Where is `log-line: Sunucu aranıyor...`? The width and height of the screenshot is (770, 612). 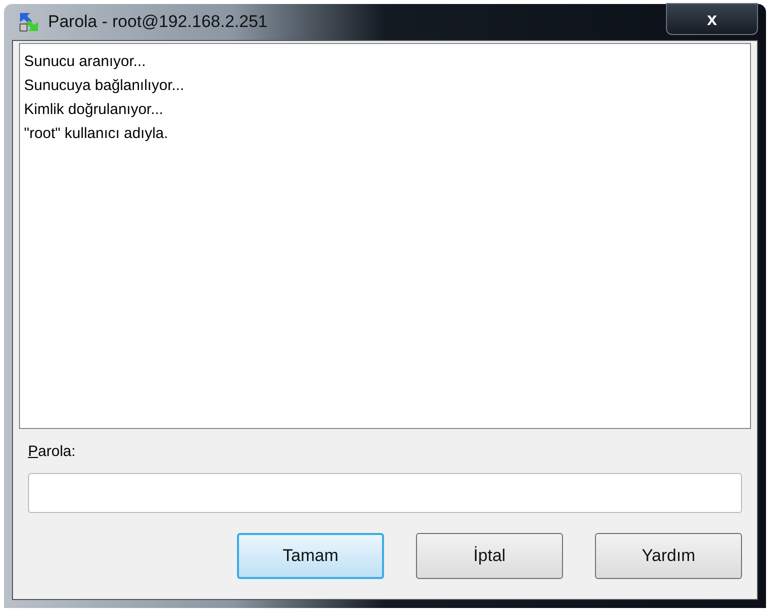
log-line: Sunucu aranıyor... is located at coordinates (85, 62).